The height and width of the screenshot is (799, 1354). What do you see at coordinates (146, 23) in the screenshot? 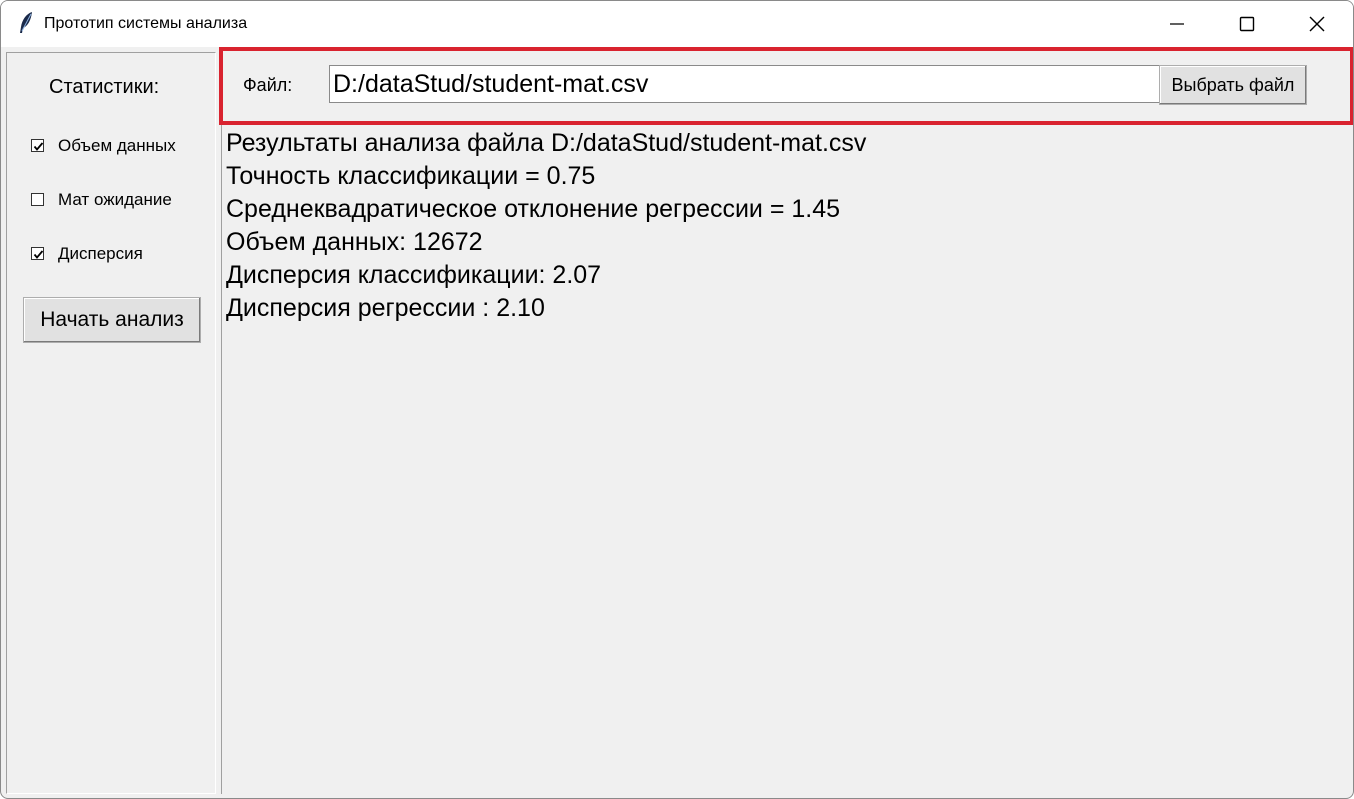
I see `window-title: Прототип системы анализа` at bounding box center [146, 23].